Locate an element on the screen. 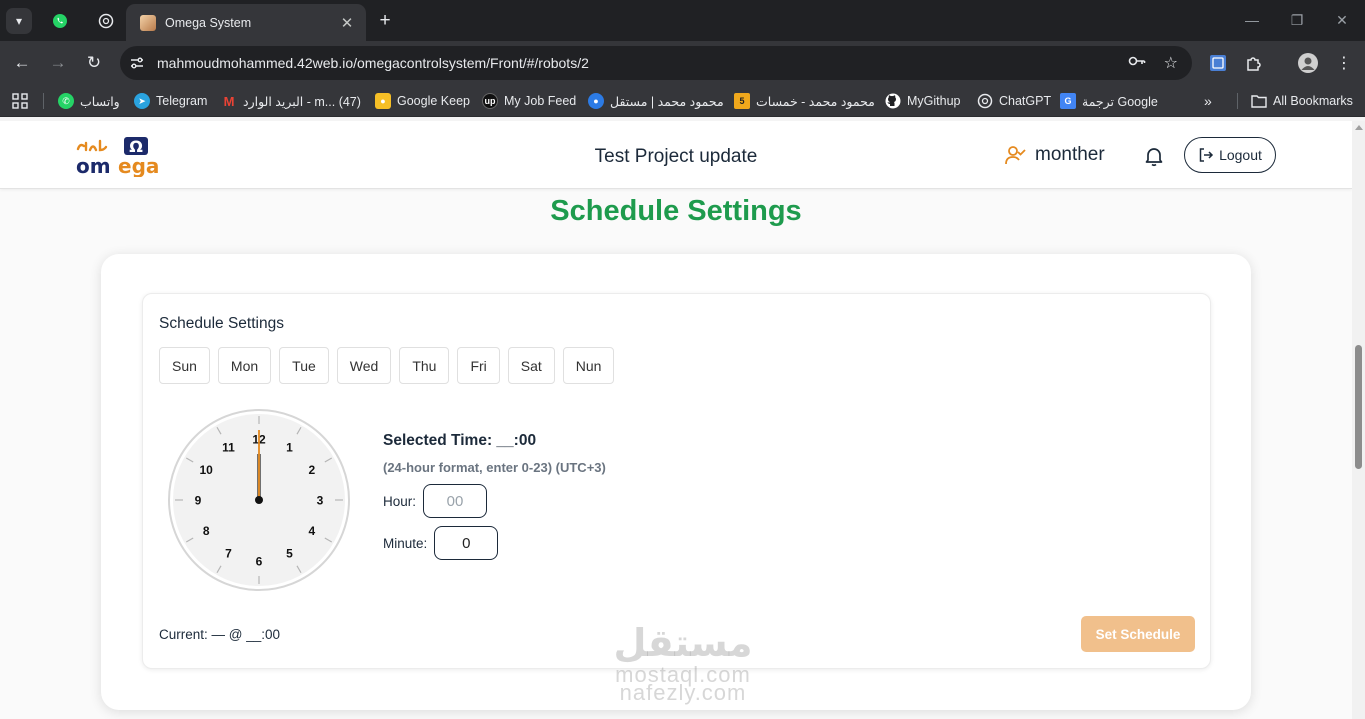  bookmark-gmail: M البريد الوارد - m... (47) is located at coordinates (291, 101).